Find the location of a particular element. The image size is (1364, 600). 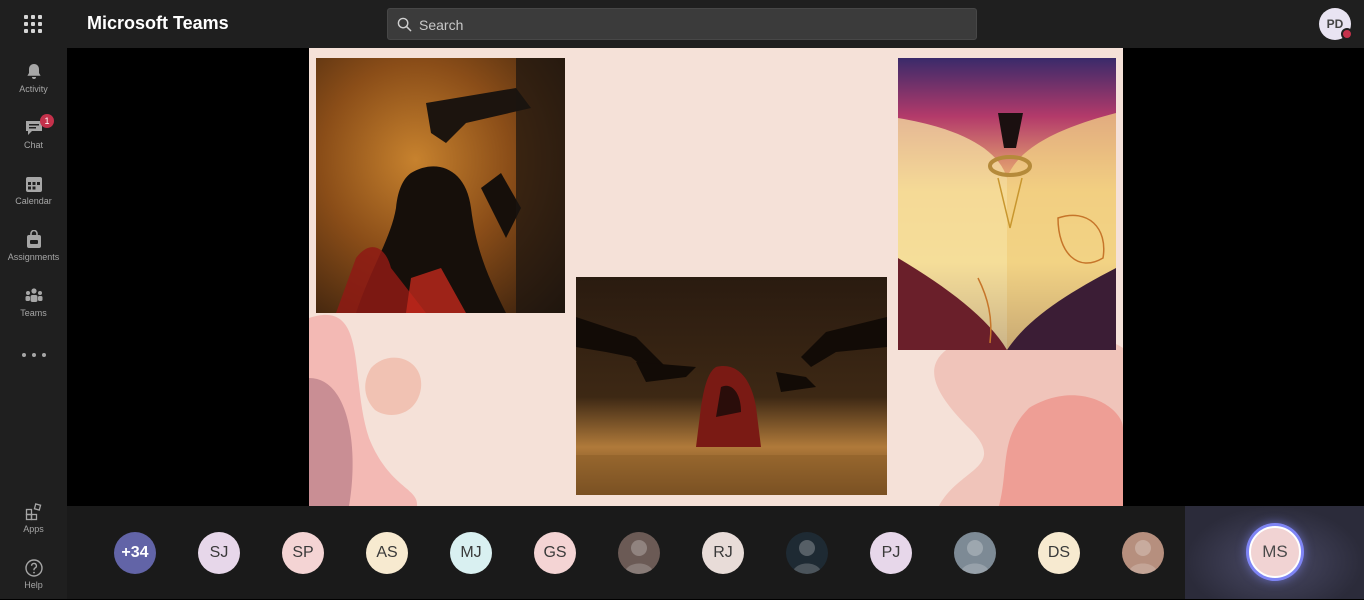

slide-photo-shadow-hands is located at coordinates (440, 185).